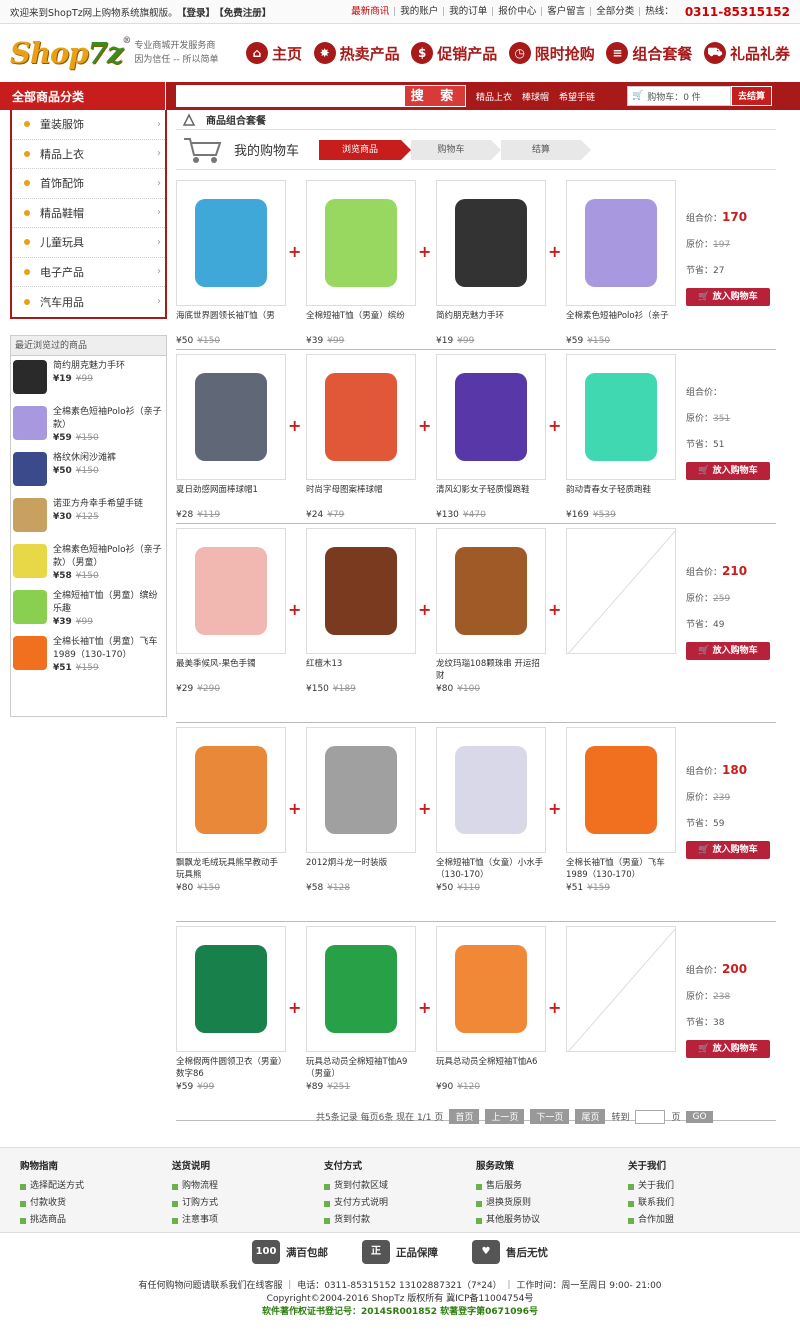 Image resolution: width=800 pixels, height=1331 pixels. Describe the element at coordinates (746, 53) in the screenshot. I see `nav-gift: ⛟ 礼品礼券` at that location.